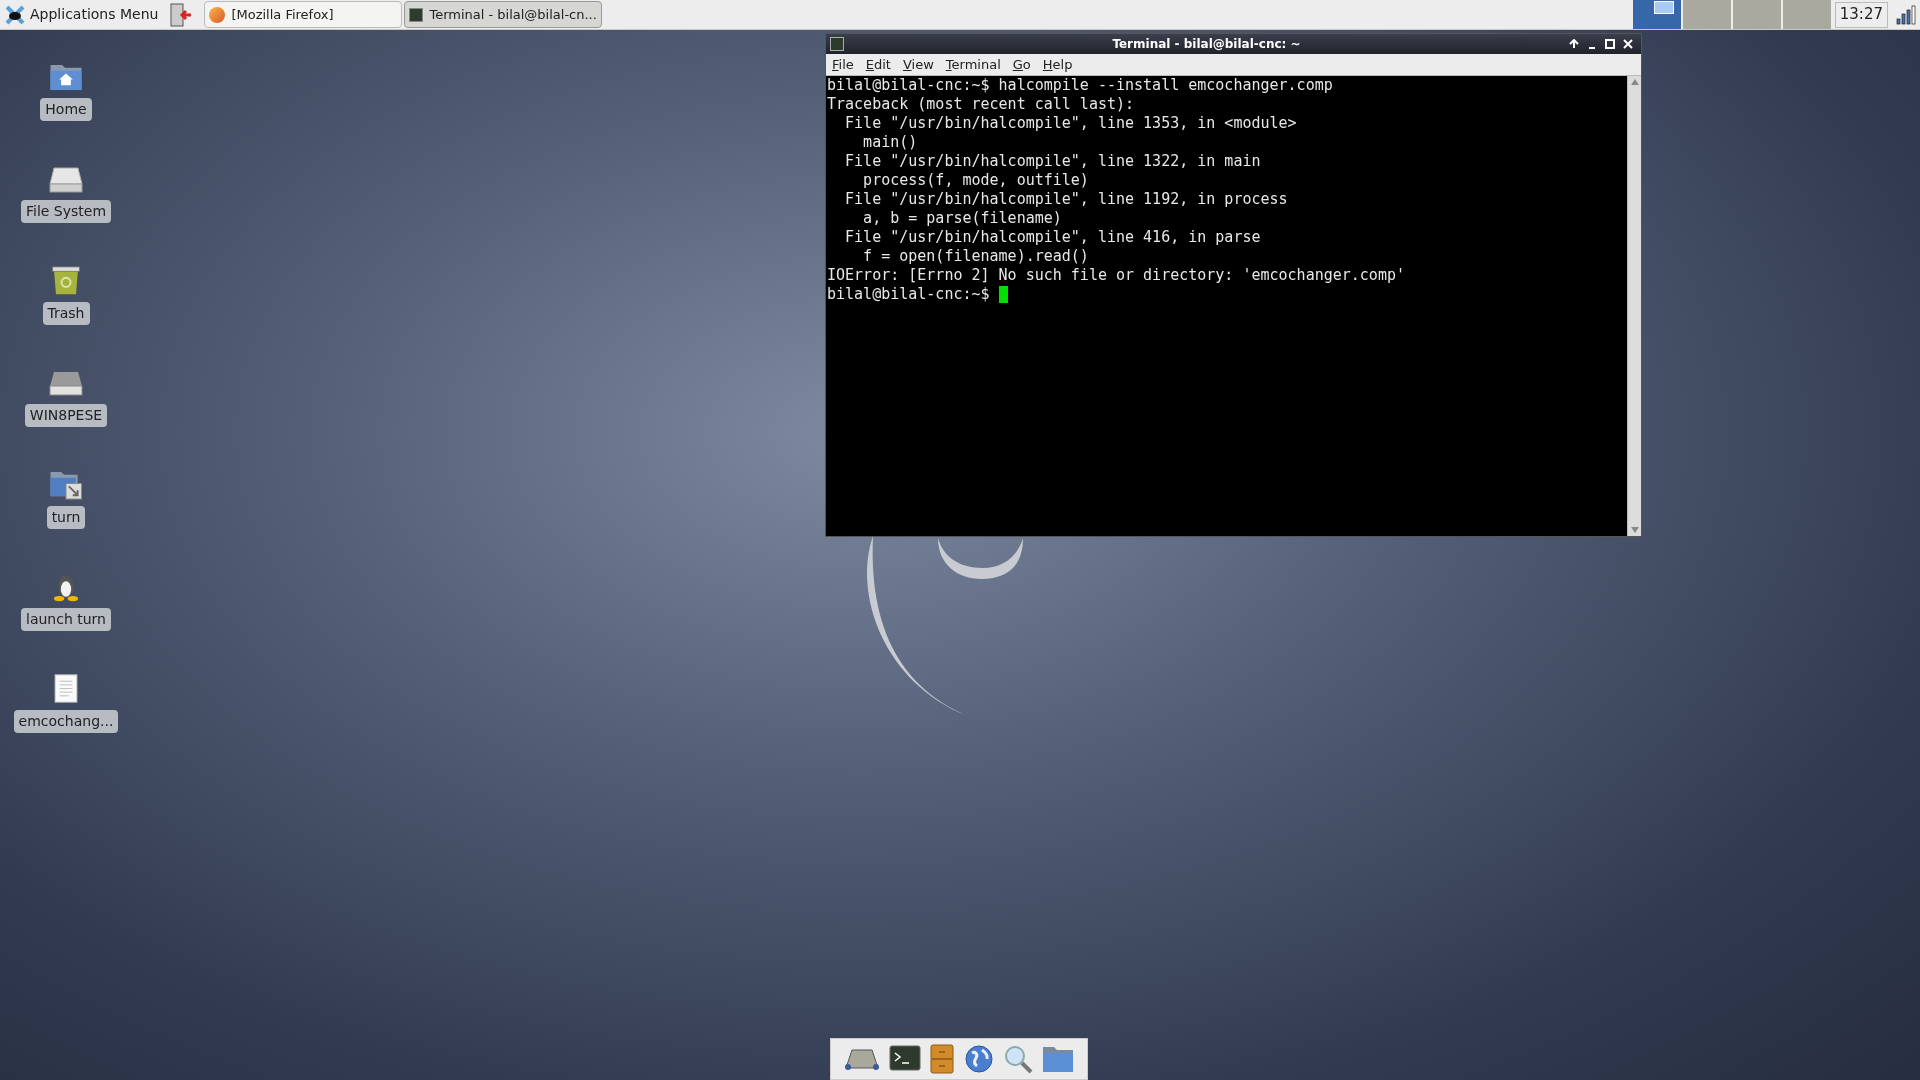 The image size is (1920, 1080). I want to click on desktop-icon-label: WIN8PESE, so click(66, 415).